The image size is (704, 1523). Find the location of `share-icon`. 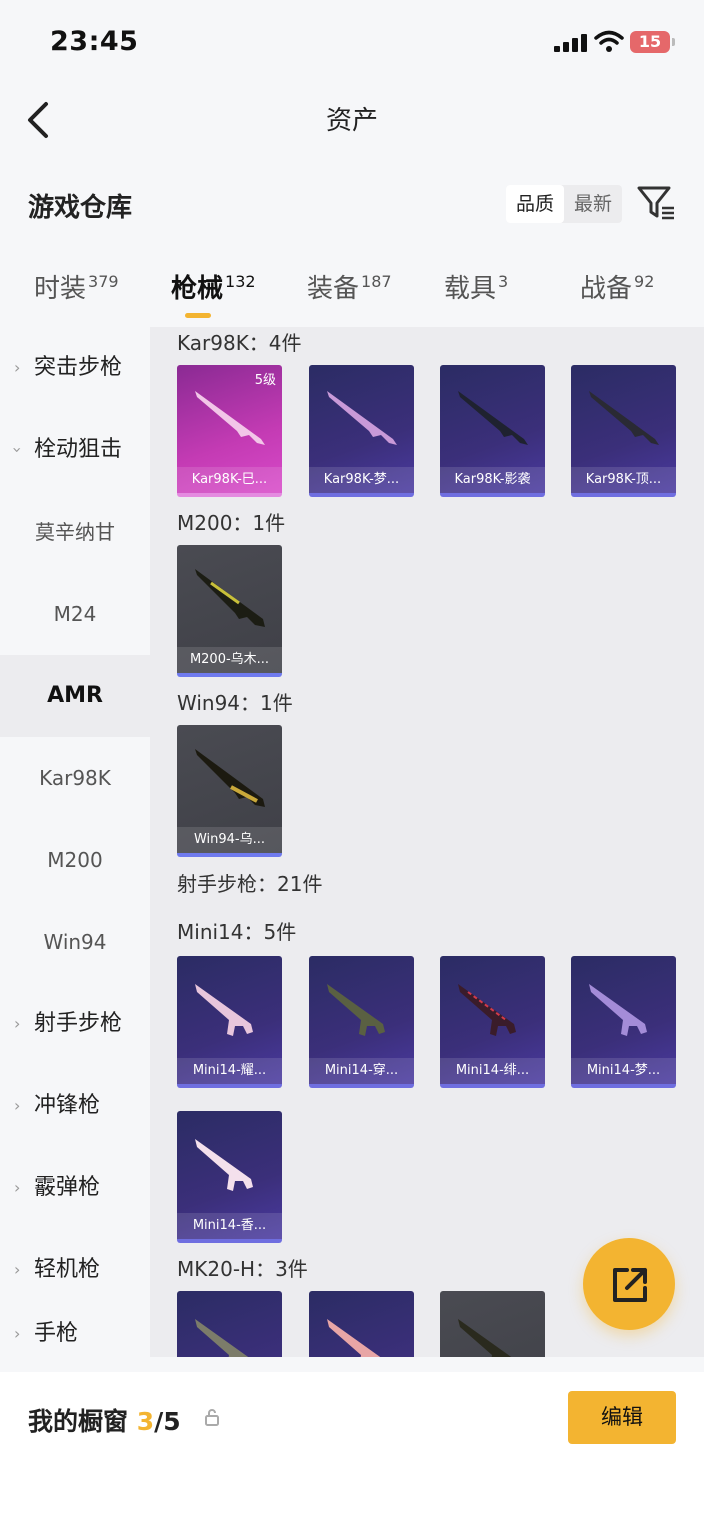

share-icon is located at coordinates (630, 1285).